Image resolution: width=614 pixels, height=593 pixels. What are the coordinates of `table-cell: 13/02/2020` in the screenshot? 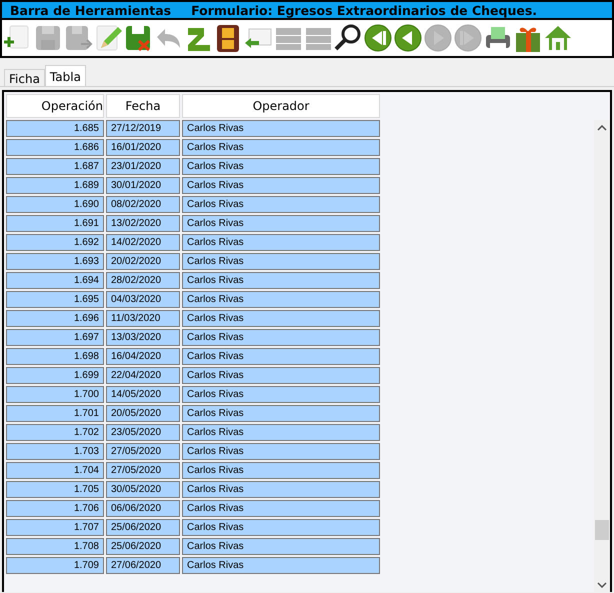 It's located at (143, 223).